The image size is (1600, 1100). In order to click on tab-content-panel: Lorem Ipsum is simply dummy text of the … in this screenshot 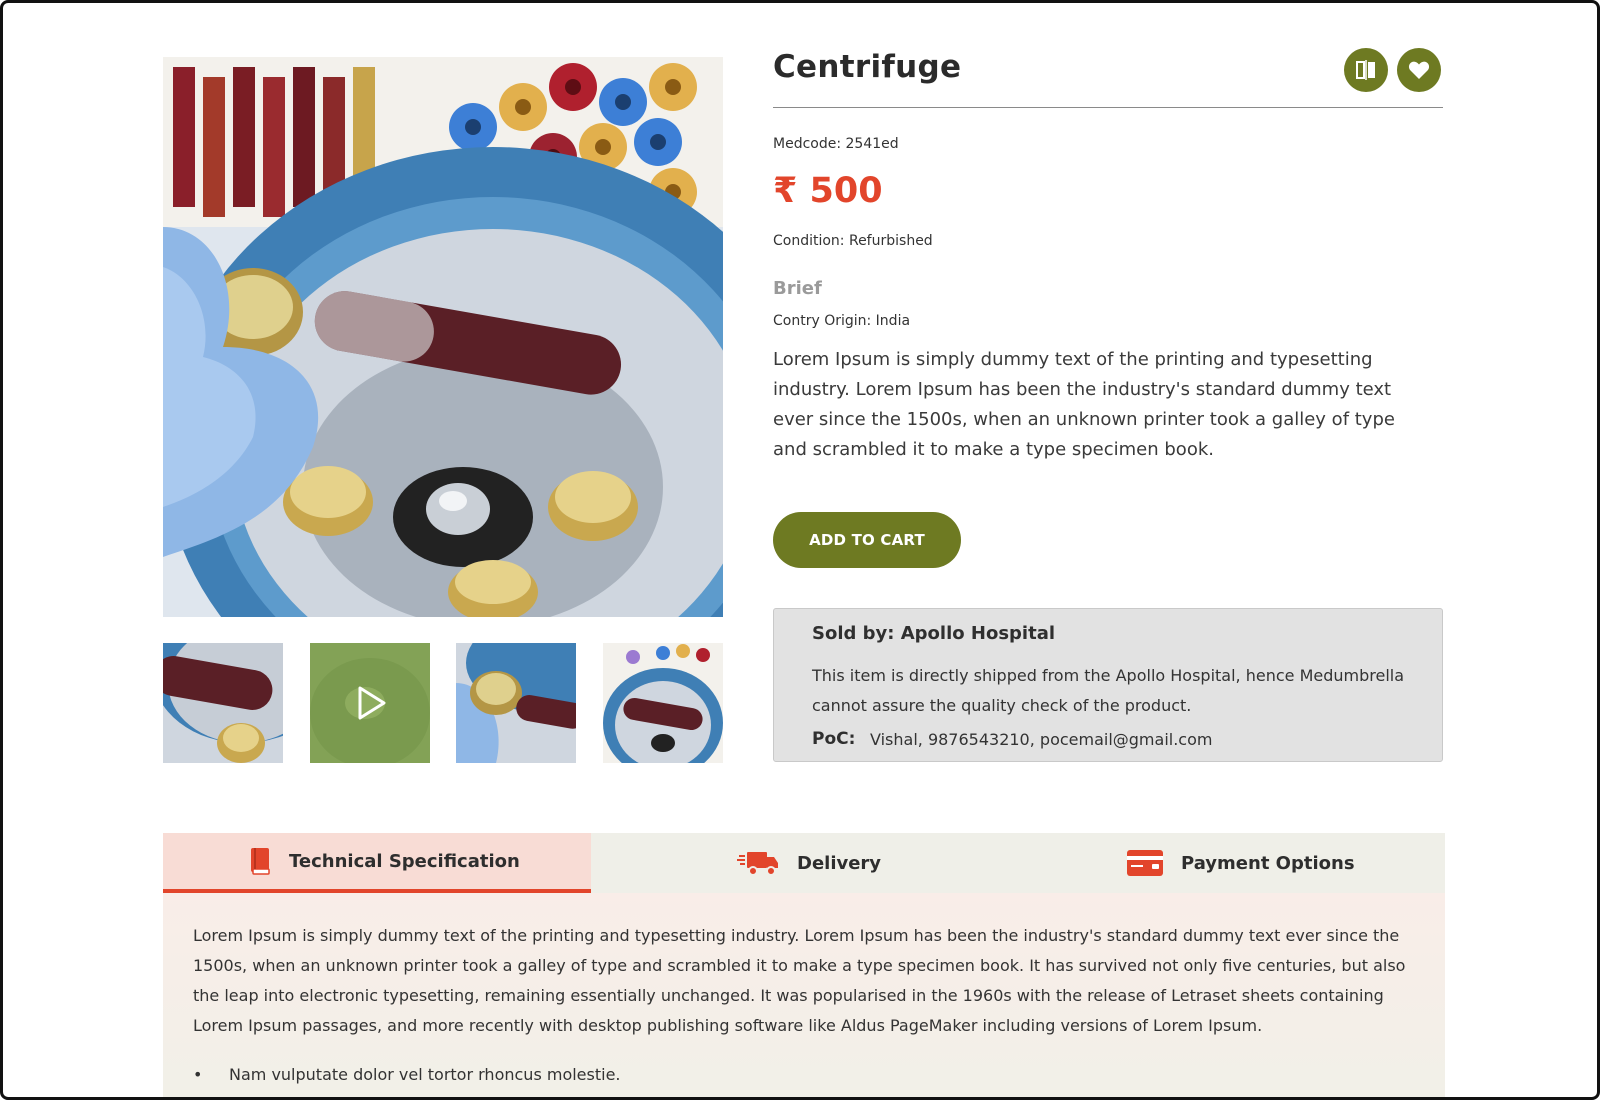, I will do `click(804, 995)`.